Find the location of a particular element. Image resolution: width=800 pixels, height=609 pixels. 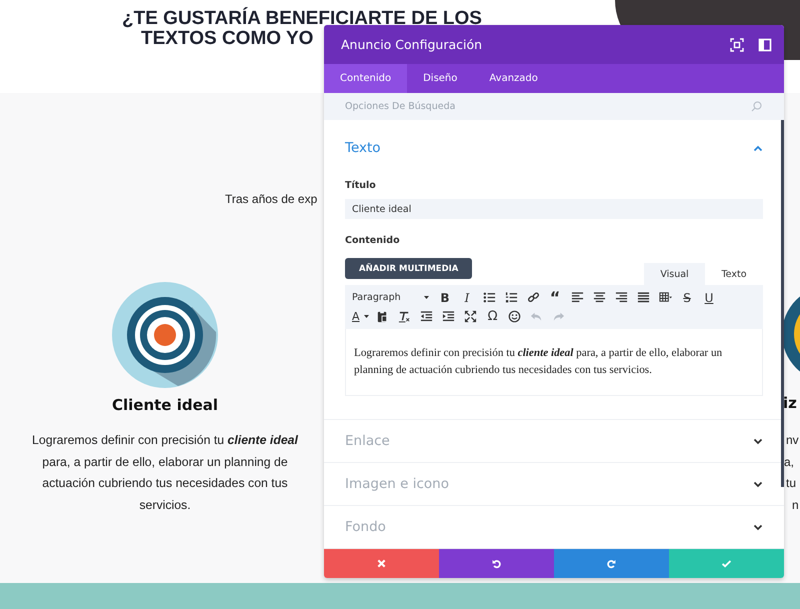

special-character-button: Ω is located at coordinates (493, 317).